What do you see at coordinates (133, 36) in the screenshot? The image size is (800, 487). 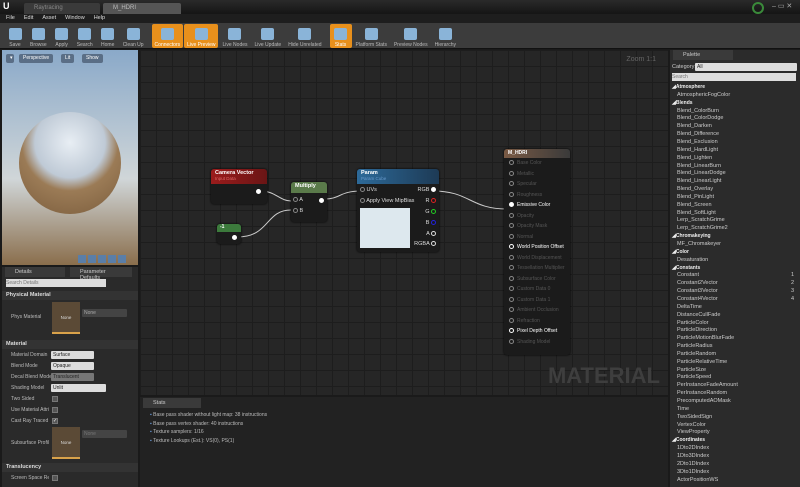 I see `clean-up-button: Clean Up` at bounding box center [133, 36].